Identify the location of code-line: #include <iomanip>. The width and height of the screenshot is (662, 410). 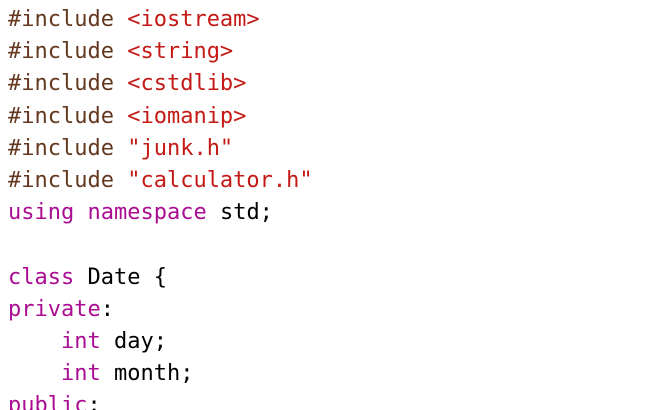
(335, 117).